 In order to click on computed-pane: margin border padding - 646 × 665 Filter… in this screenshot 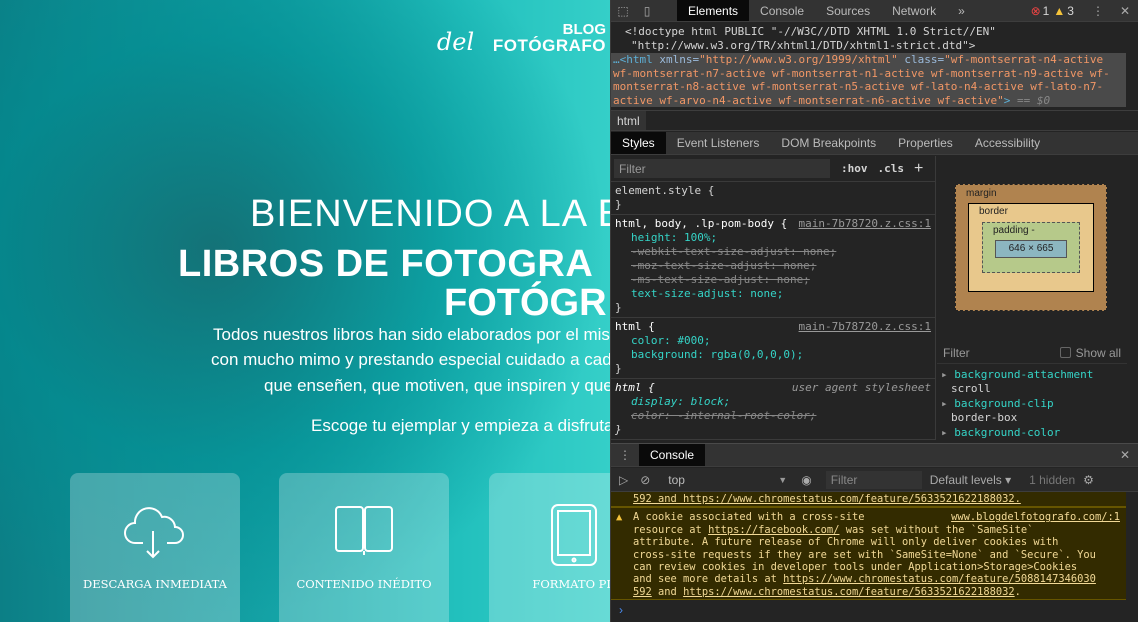, I will do `click(1032, 298)`.